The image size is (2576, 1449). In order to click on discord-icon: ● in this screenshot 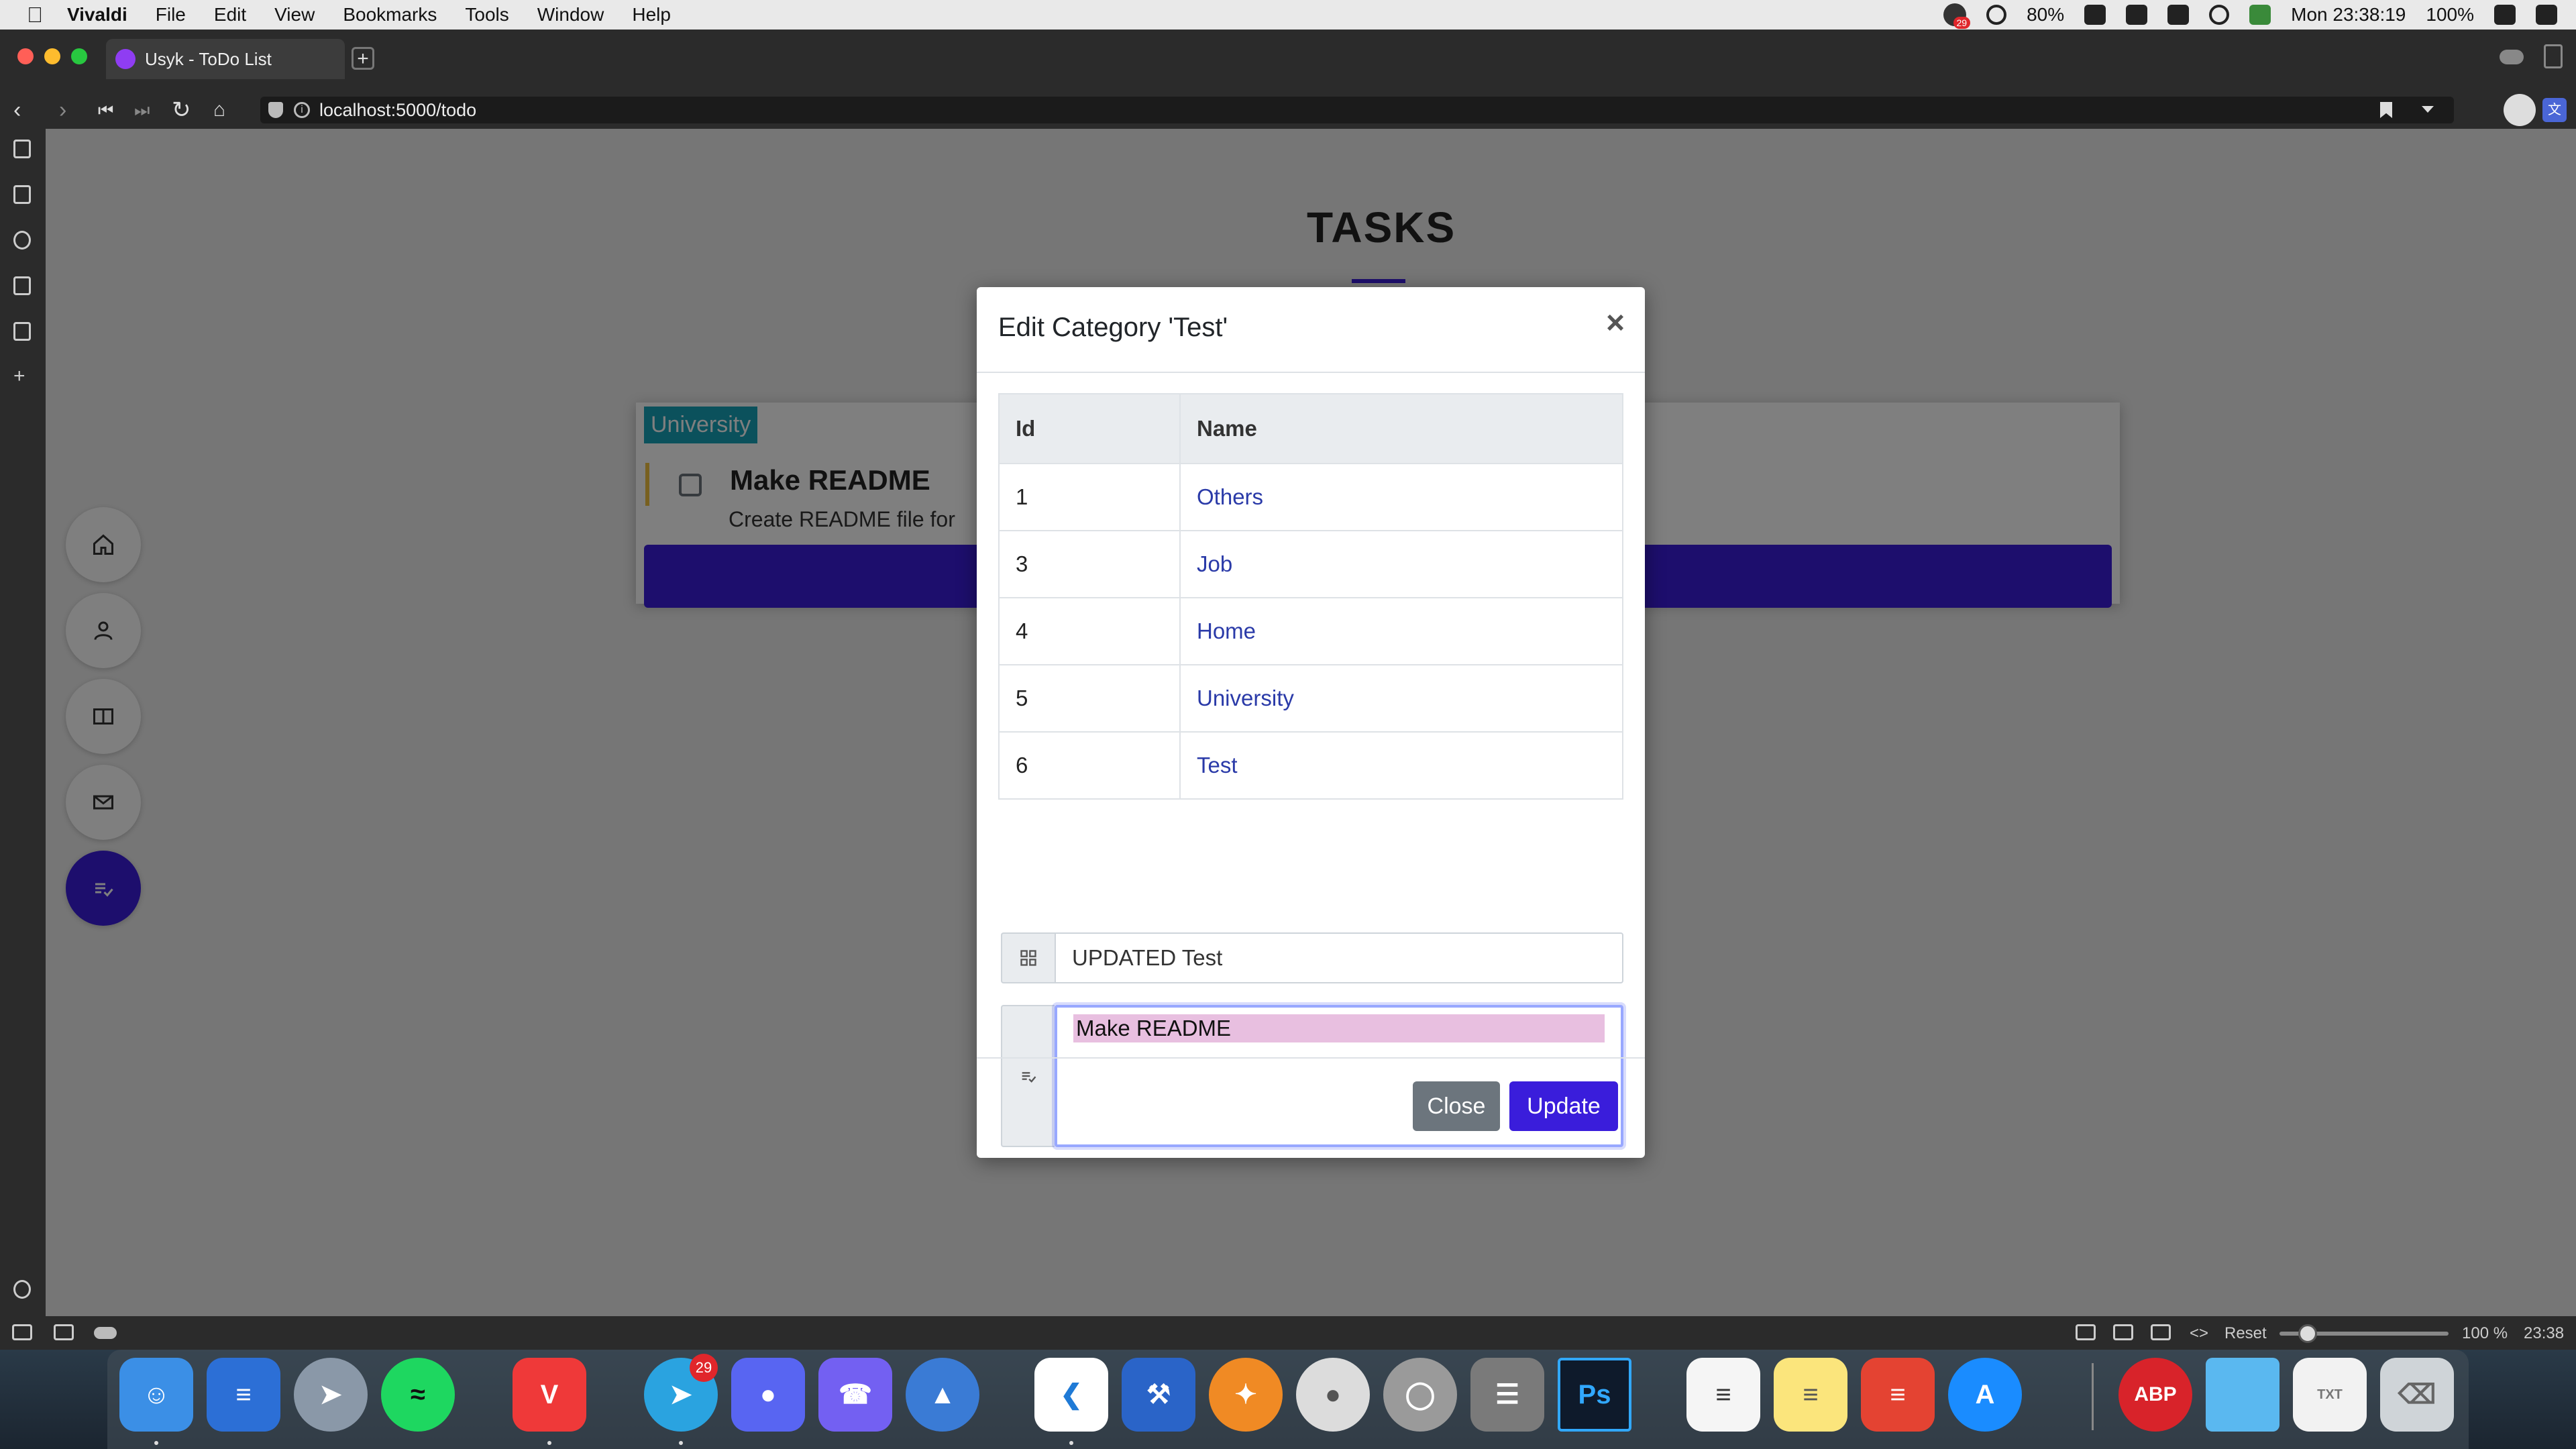, I will do `click(768, 1395)`.